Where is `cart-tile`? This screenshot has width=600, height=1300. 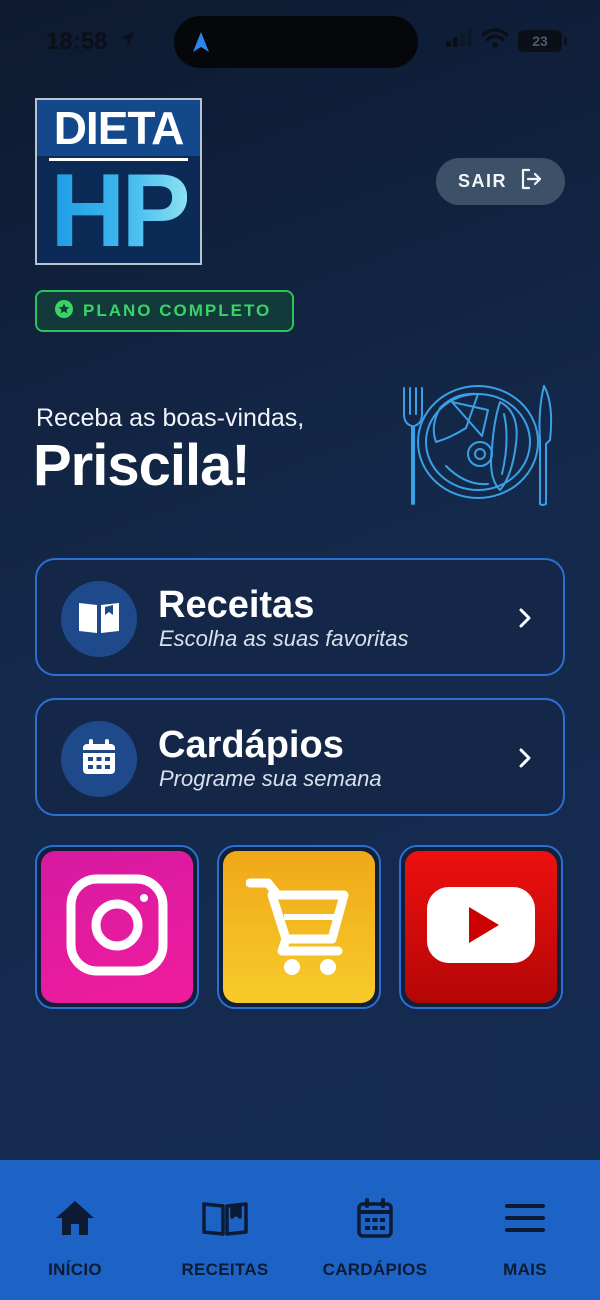 cart-tile is located at coordinates (299, 927).